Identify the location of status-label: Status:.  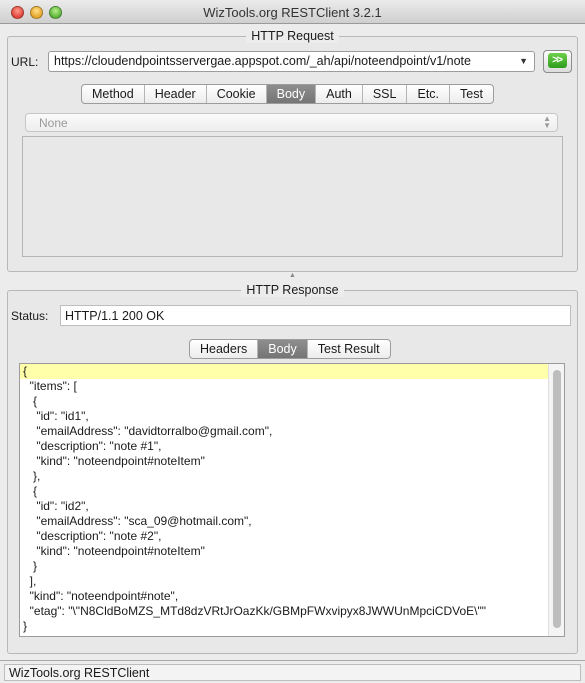
(30, 316).